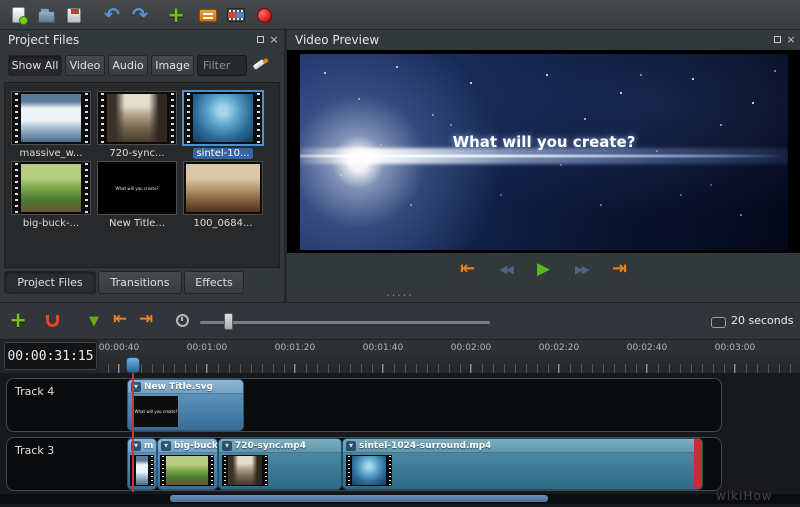  Describe the element at coordinates (582, 269) in the screenshot. I see `fast-forward-button: ▶▶` at that location.